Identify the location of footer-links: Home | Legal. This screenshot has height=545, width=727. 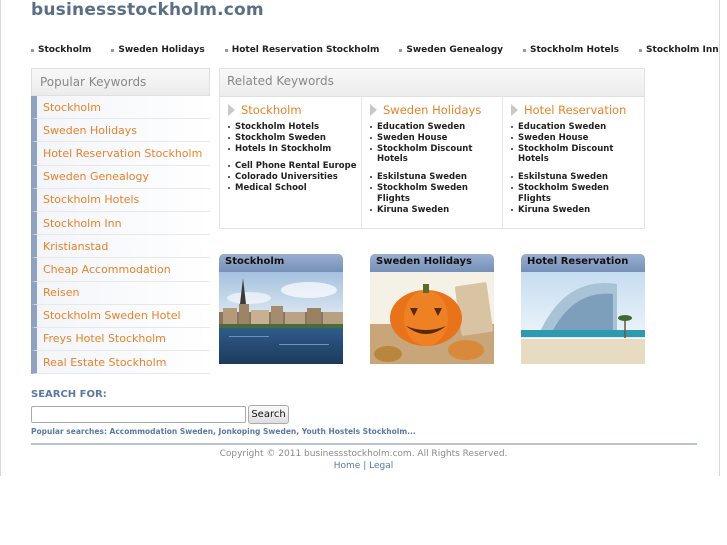
(363, 466).